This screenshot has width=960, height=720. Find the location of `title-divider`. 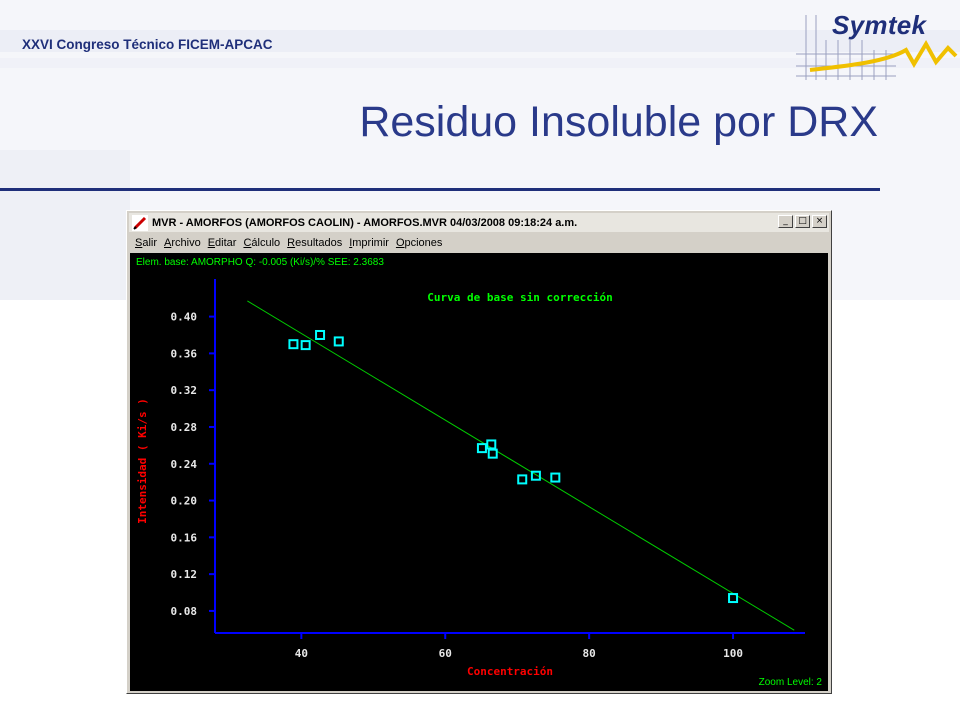

title-divider is located at coordinates (440, 189).